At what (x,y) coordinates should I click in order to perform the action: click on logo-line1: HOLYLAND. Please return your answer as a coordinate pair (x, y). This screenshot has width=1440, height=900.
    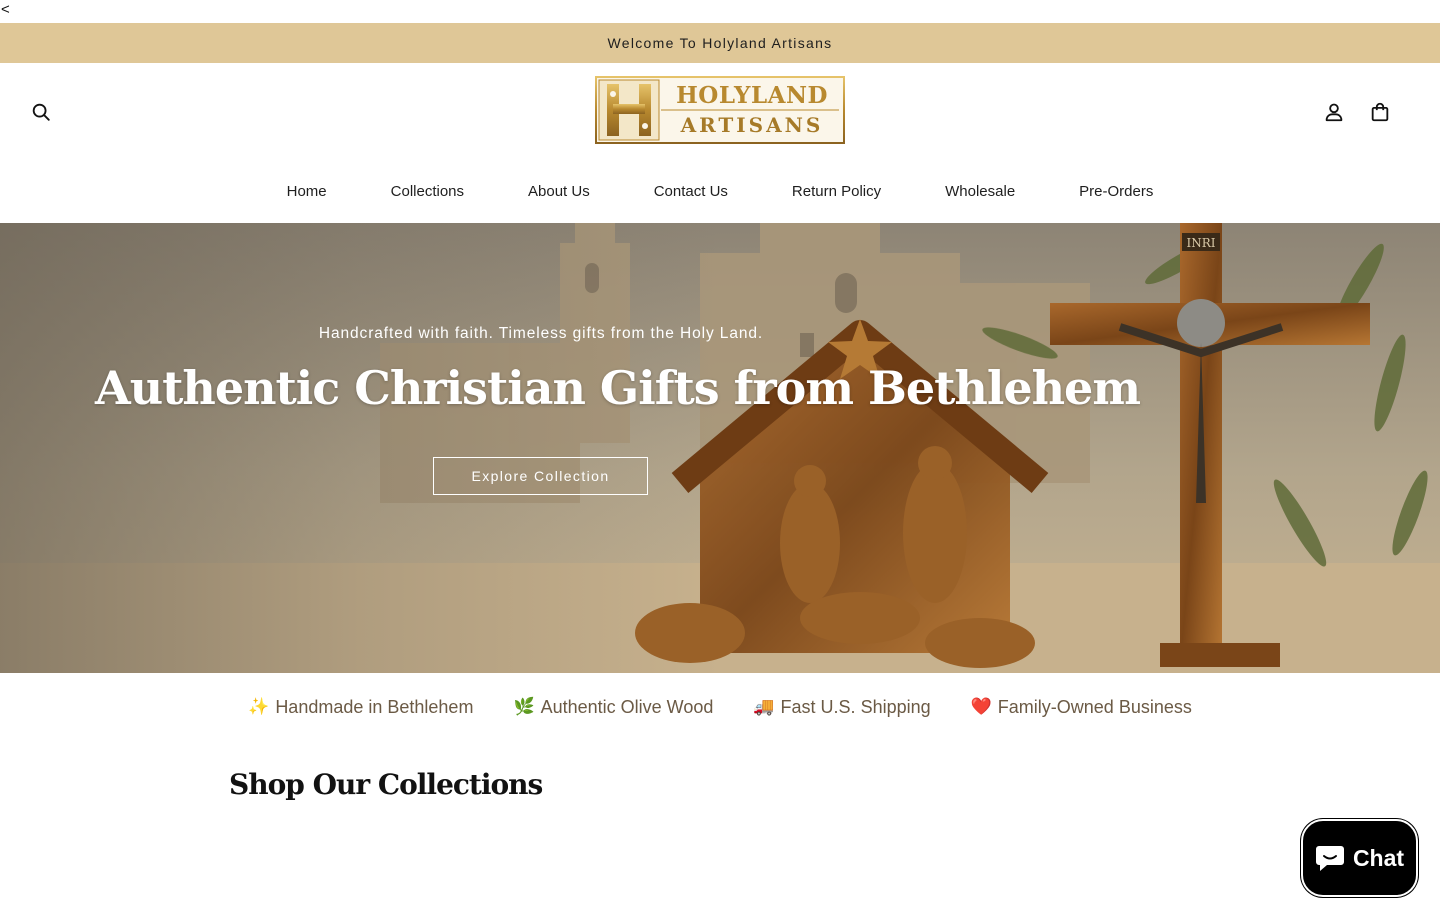
    Looking at the image, I should click on (752, 95).